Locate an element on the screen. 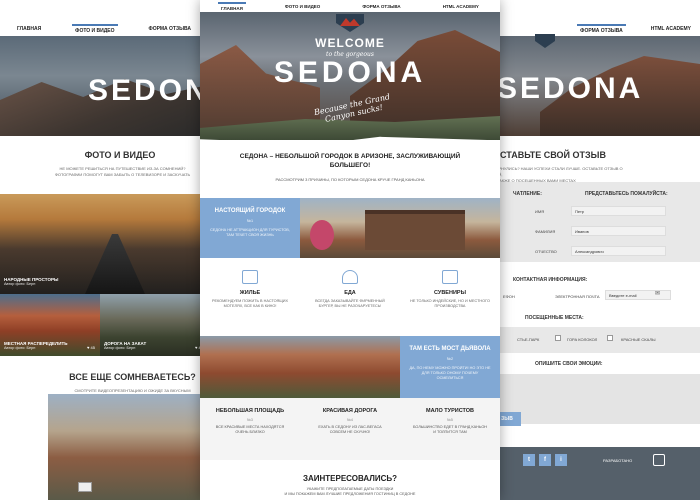  checkbox-place-2: ГОРА КОЛОКОЛ is located at coordinates (582, 339).